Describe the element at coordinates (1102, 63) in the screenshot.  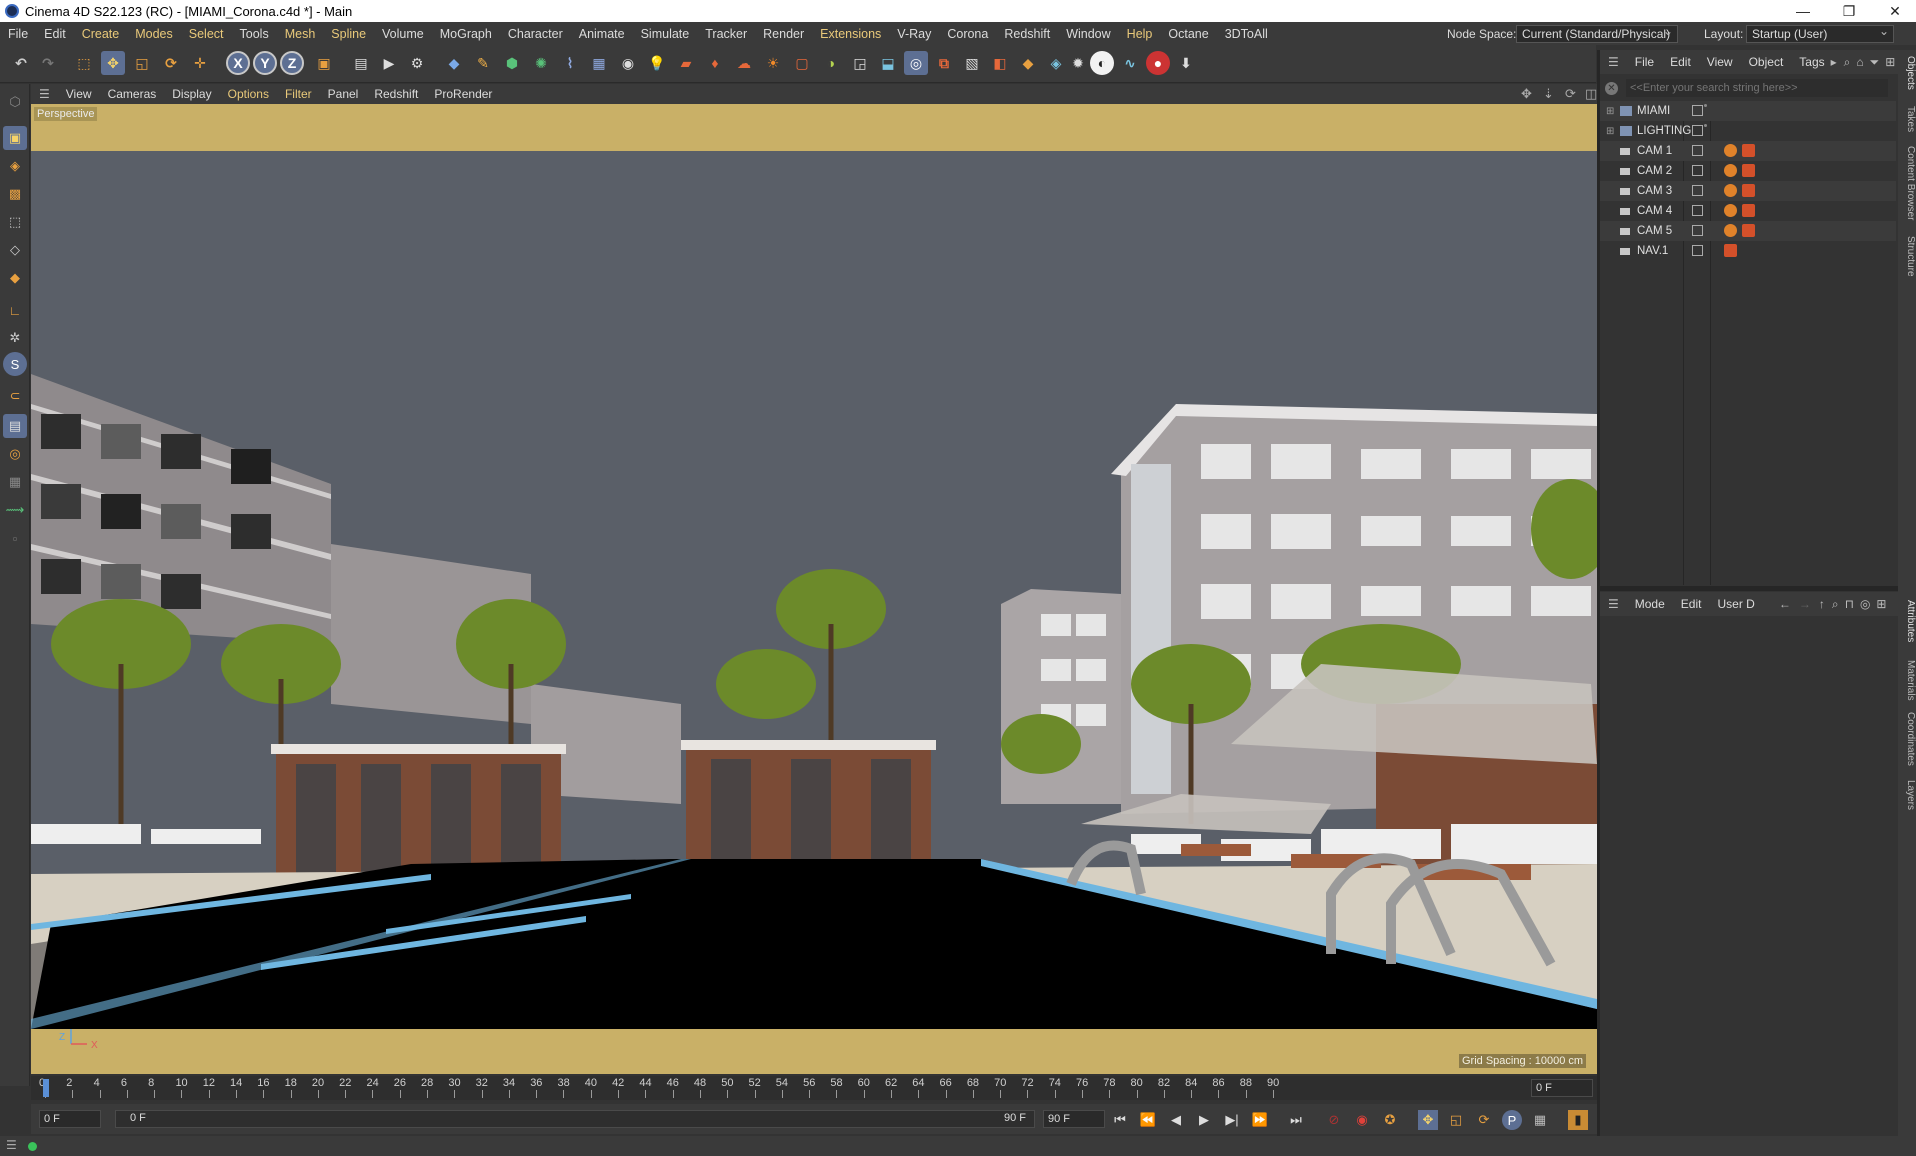
I see `octane-live-viewer-icon: ◐` at that location.